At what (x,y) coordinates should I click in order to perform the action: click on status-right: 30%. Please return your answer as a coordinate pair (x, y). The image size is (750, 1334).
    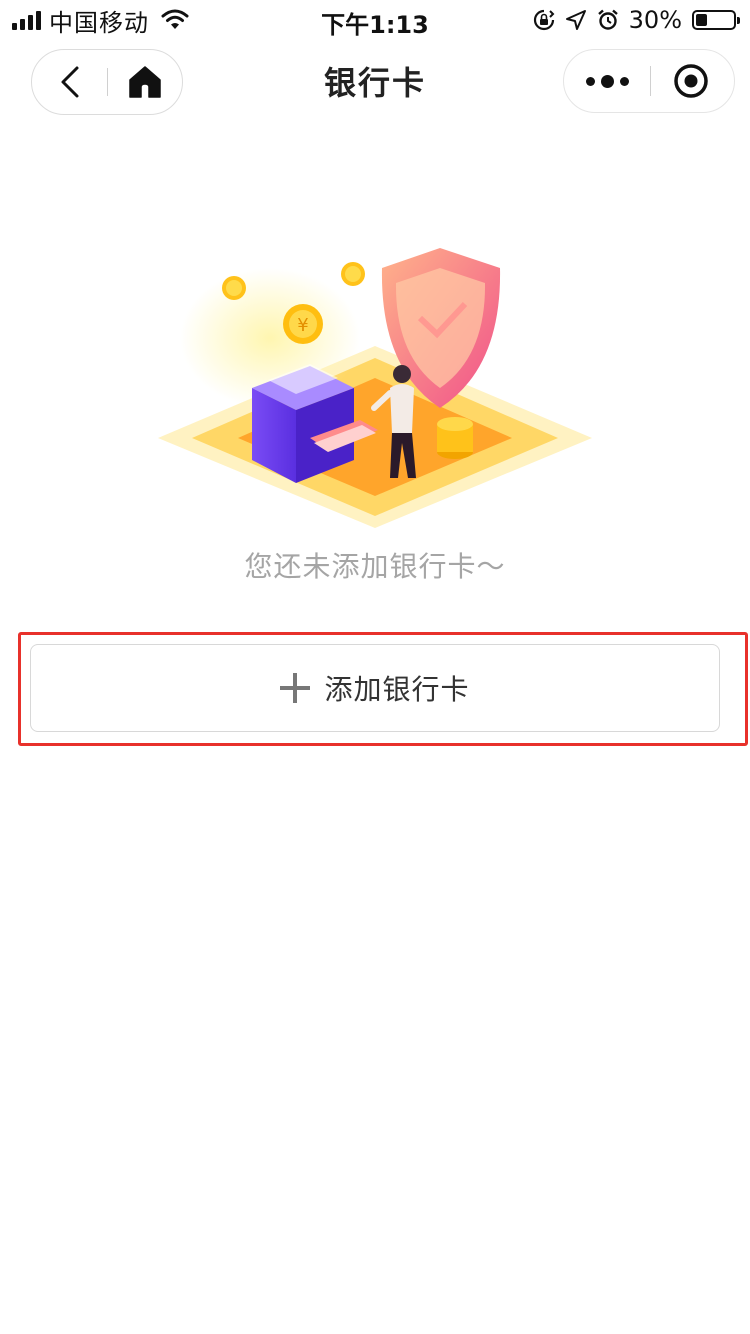
    Looking at the image, I should click on (636, 20).